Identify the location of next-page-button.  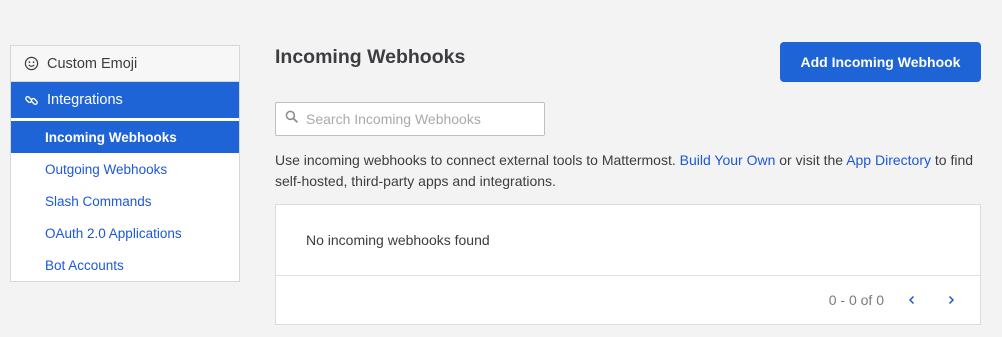
(951, 300).